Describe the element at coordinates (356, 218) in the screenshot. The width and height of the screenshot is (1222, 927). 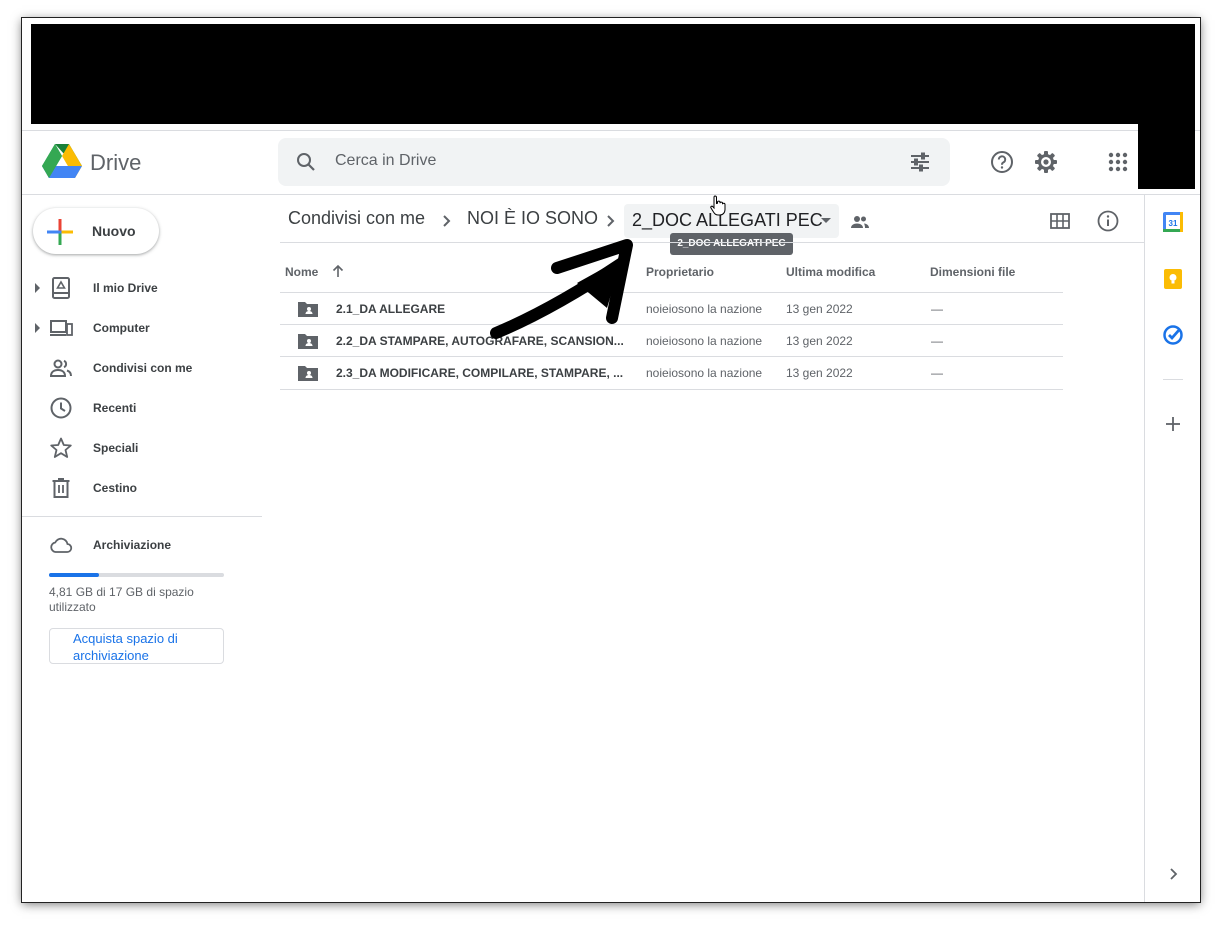
I see `breadcrumb-item-shared: Condivisi con me` at that location.